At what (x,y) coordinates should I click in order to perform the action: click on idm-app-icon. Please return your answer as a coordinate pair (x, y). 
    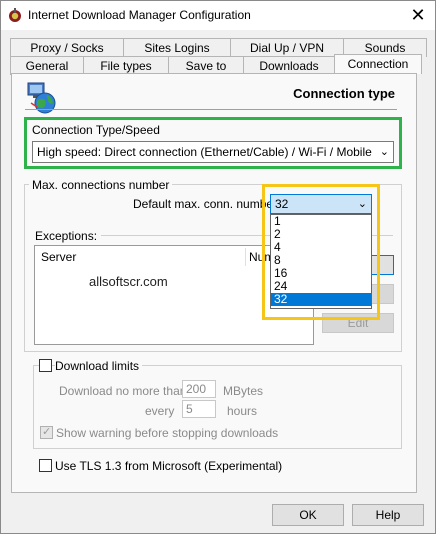
    Looking at the image, I should click on (15, 15).